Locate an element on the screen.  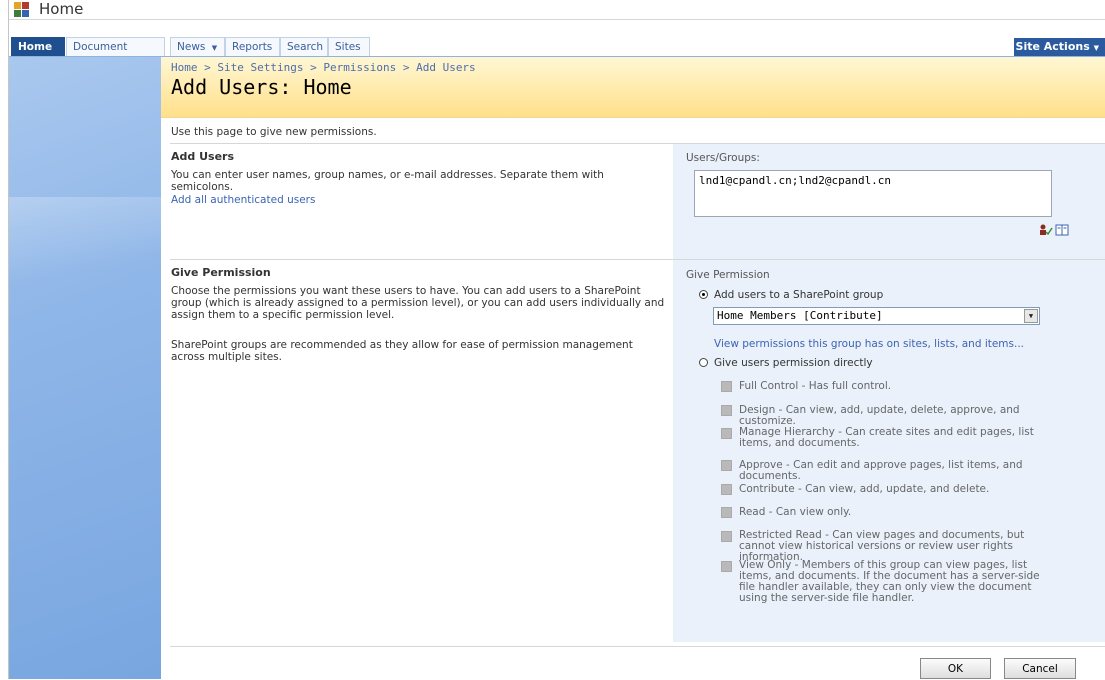
site-logo-icon is located at coordinates (23, 10).